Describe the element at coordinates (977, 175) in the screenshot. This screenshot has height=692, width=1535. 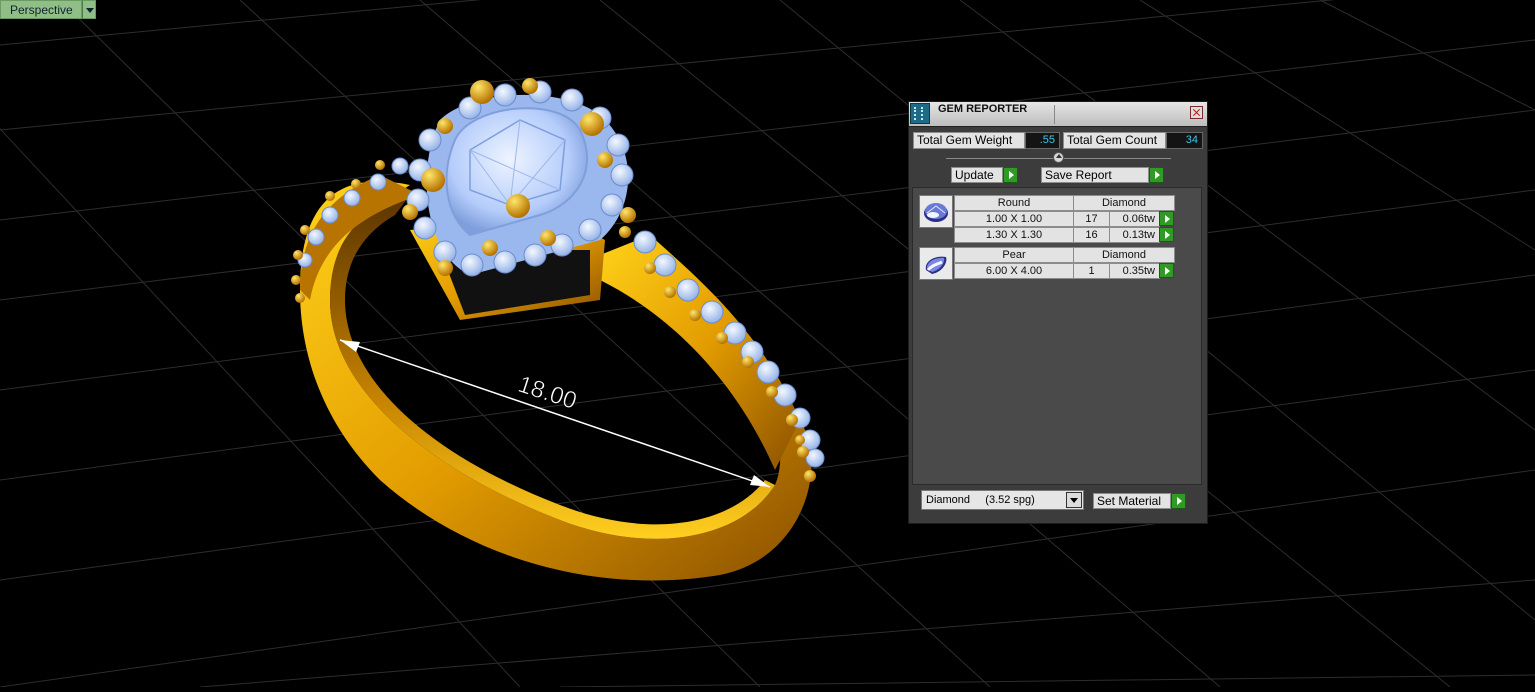
I see `update-button-label: Update` at that location.